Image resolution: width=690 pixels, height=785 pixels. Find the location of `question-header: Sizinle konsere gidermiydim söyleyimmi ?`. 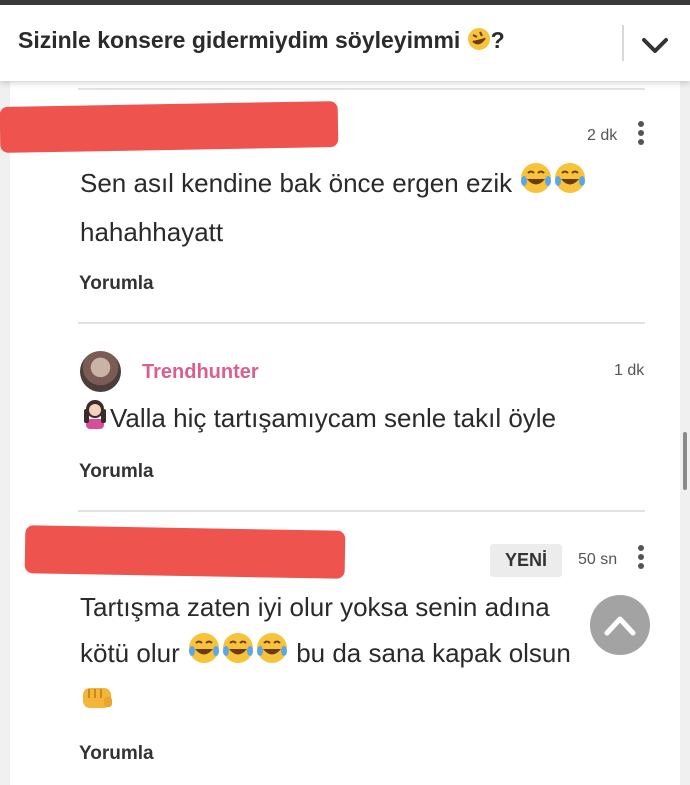

question-header: Sizinle konsere gidermiydim söyleyimmi ? is located at coordinates (345, 43).